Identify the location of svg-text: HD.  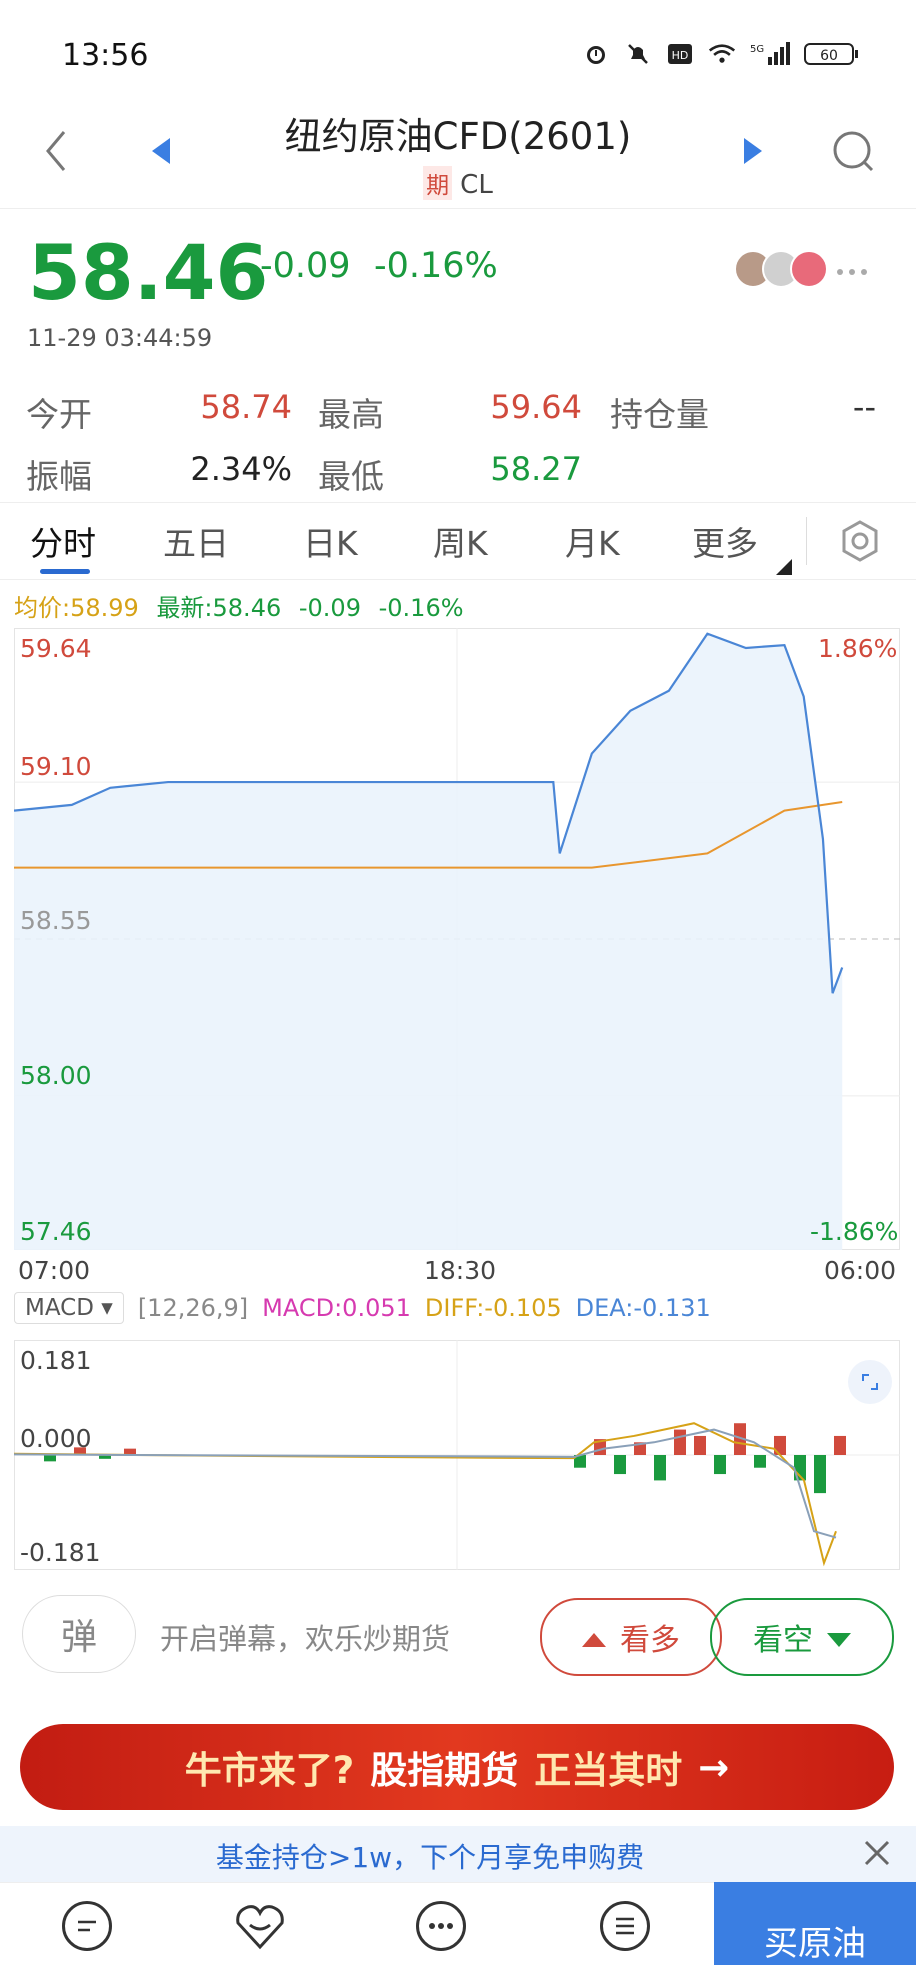
(680, 55).